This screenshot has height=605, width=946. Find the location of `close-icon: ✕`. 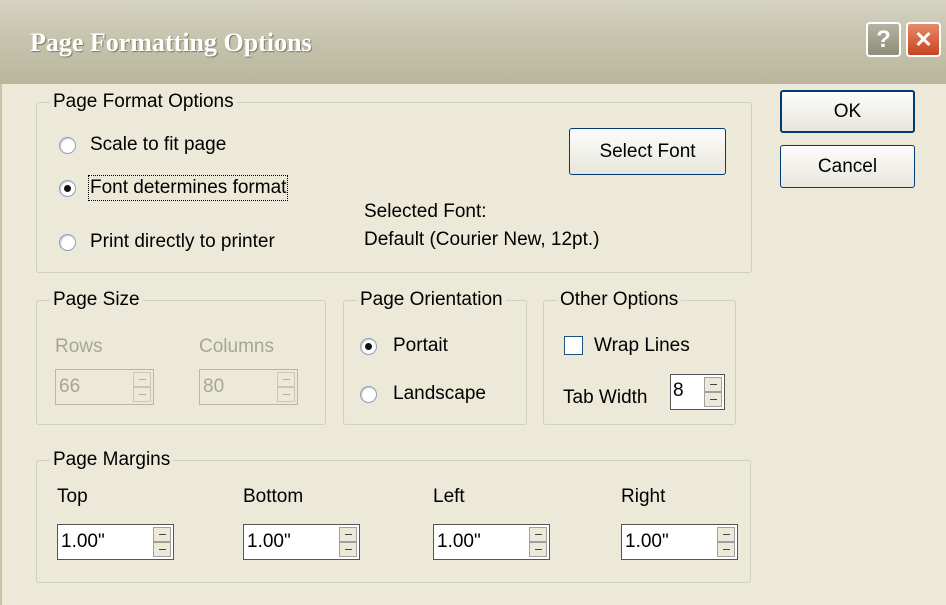

close-icon: ✕ is located at coordinates (923, 39).